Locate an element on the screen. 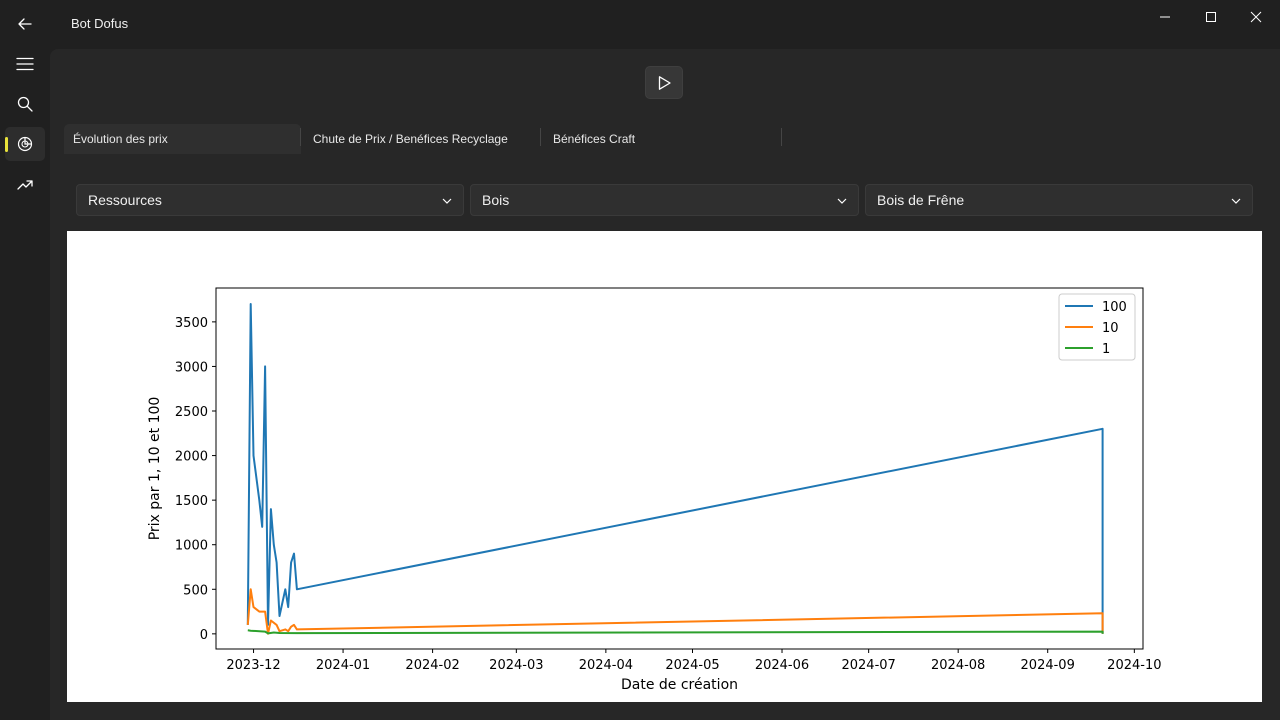  tab-chute-de-prix: Chute de Prix / Benéfices Recyclage is located at coordinates (422, 139).